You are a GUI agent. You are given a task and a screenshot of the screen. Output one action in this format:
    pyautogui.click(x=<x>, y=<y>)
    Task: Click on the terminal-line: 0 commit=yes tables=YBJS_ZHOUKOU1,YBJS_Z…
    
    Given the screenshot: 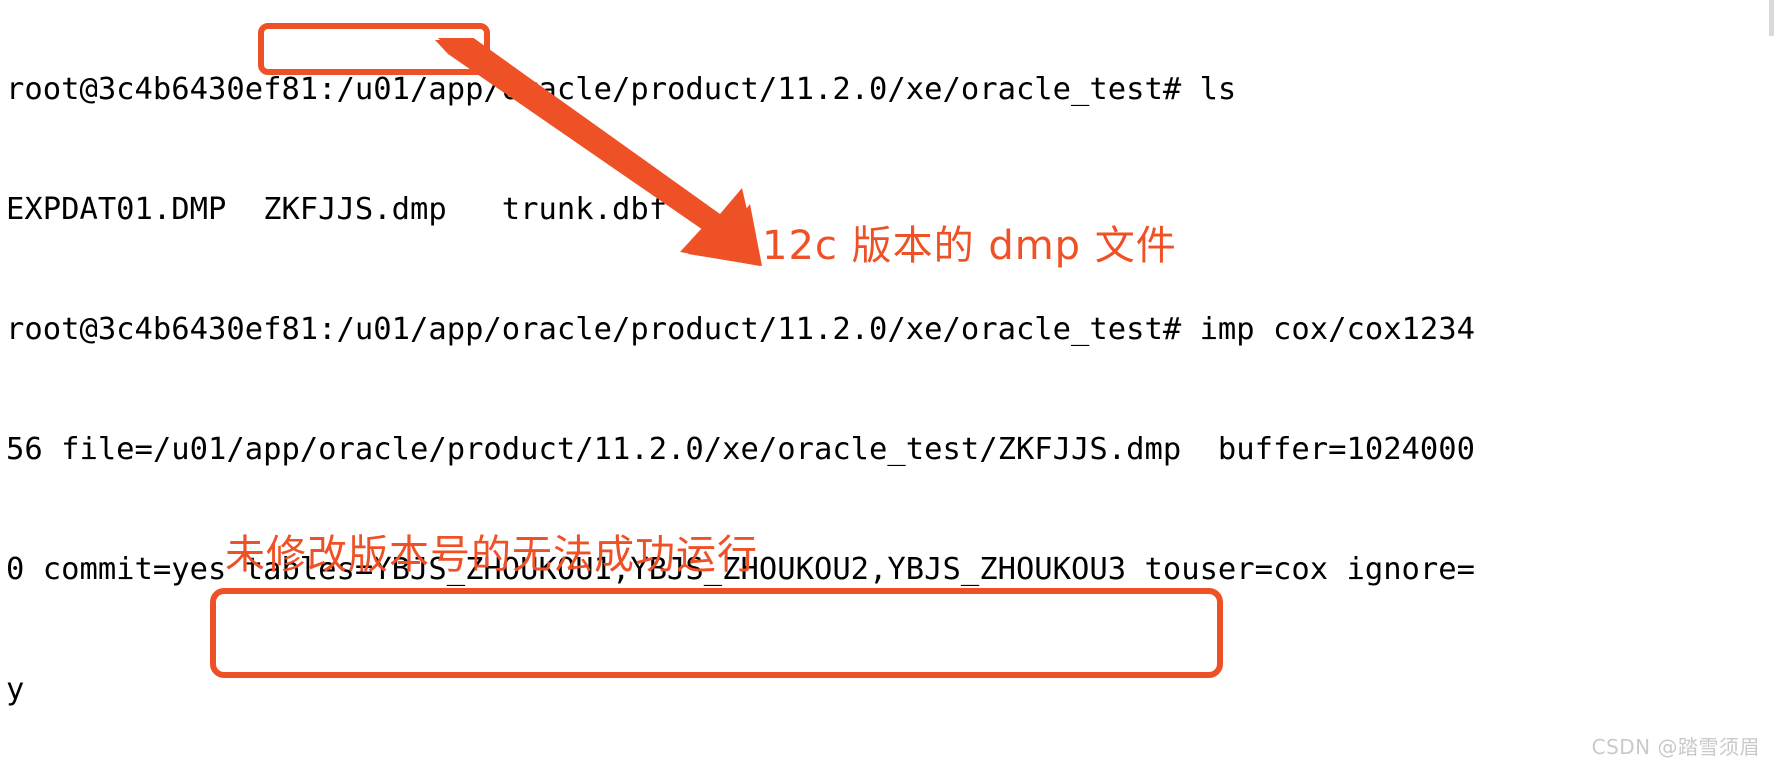 What is the action you would take?
    pyautogui.click(x=741, y=569)
    